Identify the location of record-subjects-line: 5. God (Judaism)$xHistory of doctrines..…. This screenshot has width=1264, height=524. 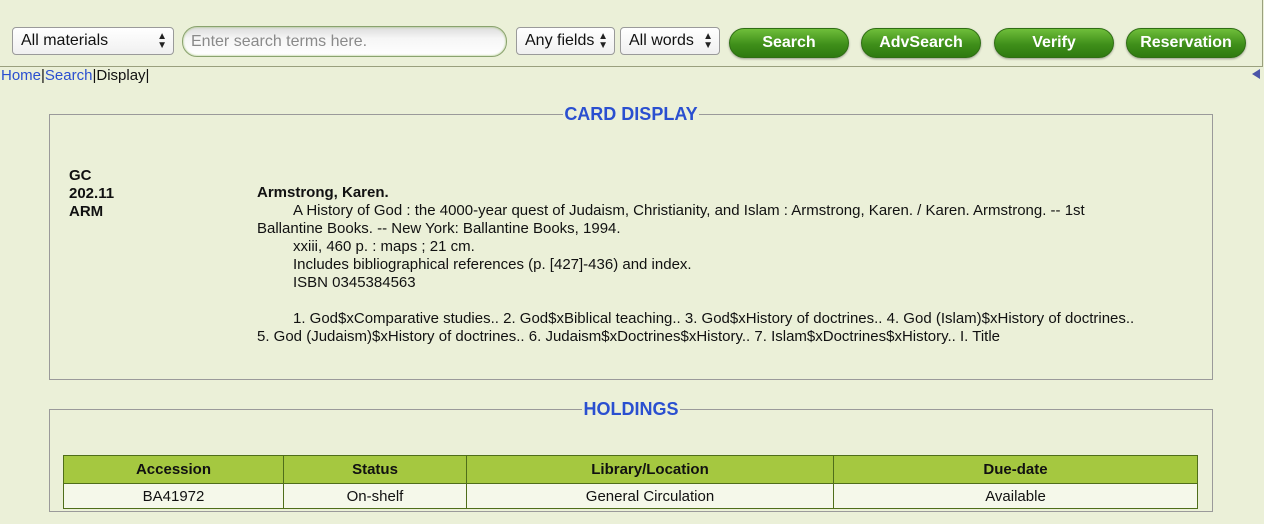
(629, 336).